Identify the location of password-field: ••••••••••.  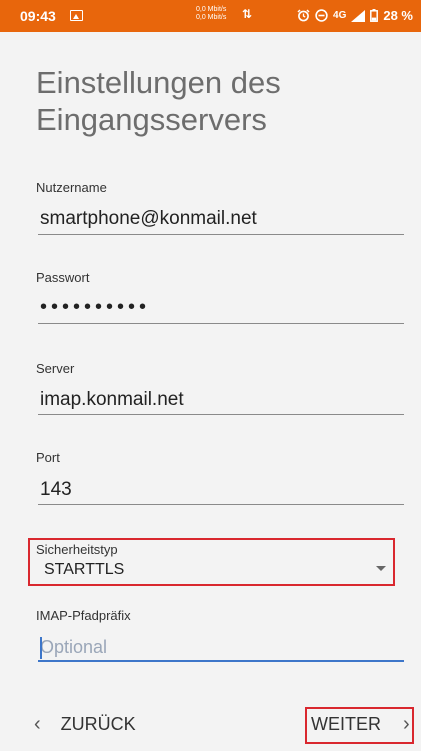
(95, 307).